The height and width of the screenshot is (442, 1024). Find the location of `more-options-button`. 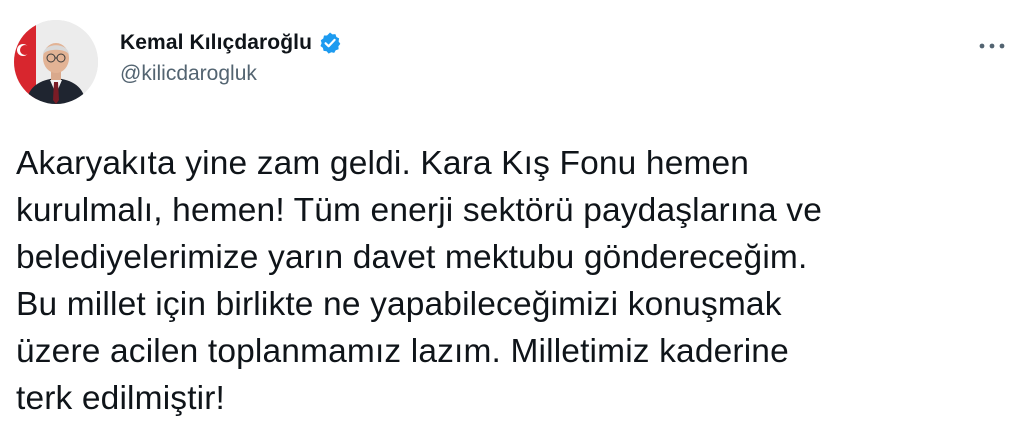

more-options-button is located at coordinates (992, 46).